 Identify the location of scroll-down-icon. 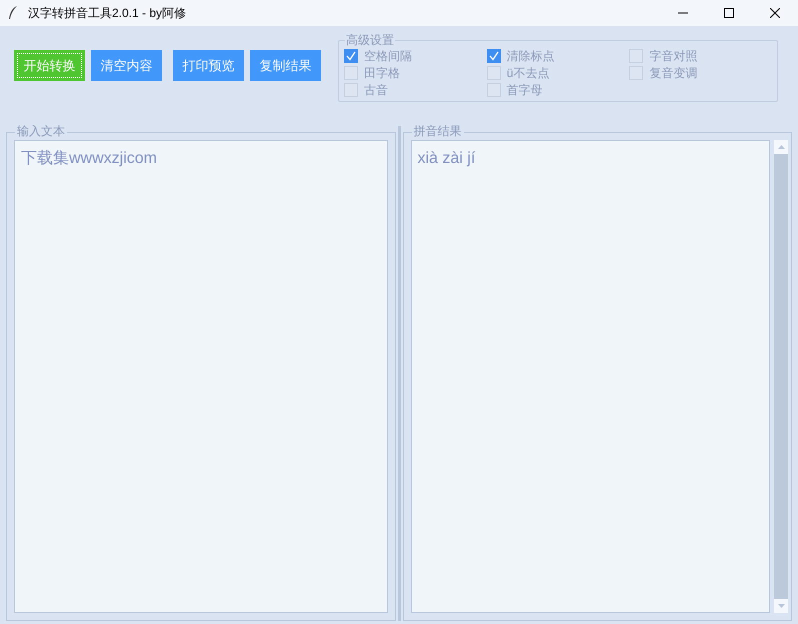
(781, 606).